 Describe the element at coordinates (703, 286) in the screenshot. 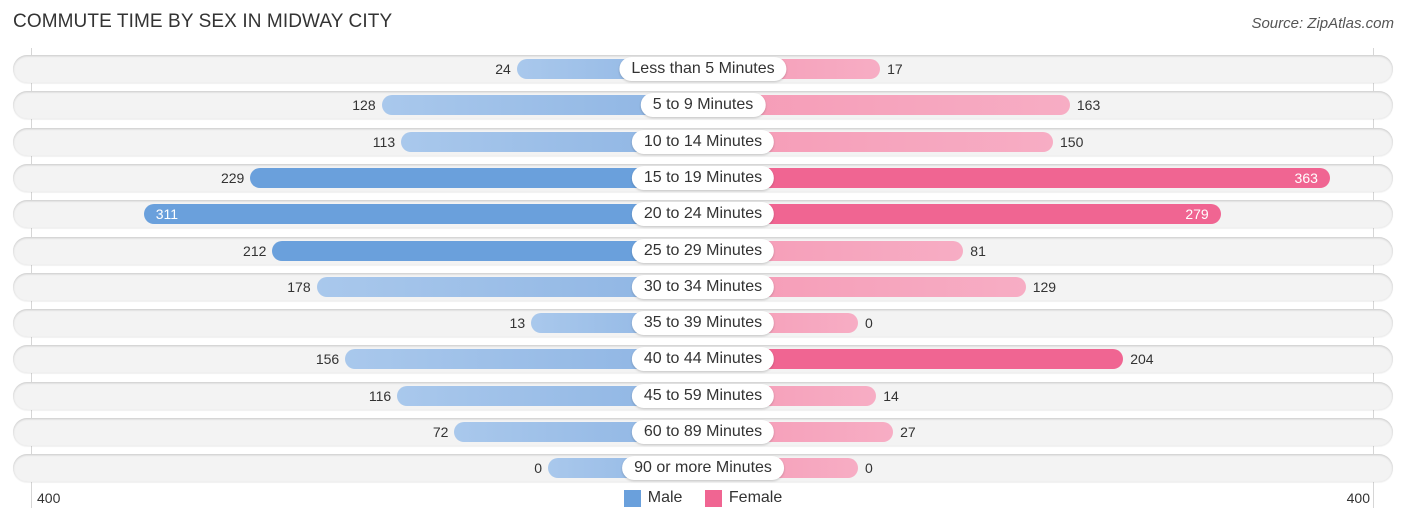

I see `category-label: 30 to 34 Minutes` at that location.